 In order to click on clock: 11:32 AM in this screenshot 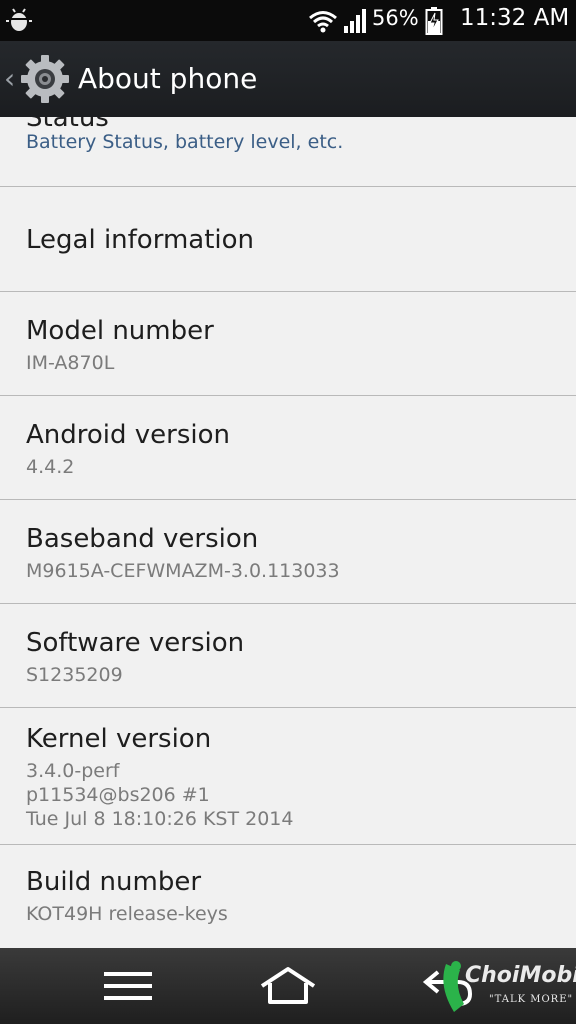, I will do `click(515, 18)`.